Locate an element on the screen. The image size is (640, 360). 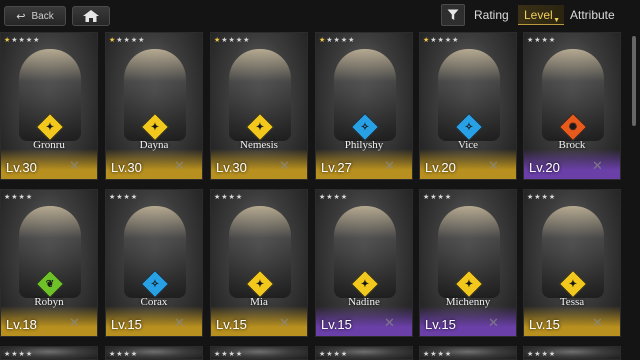
character-card: ★★★★★ ✦ Gronru Lv.30 ✕ is located at coordinates (49, 106).